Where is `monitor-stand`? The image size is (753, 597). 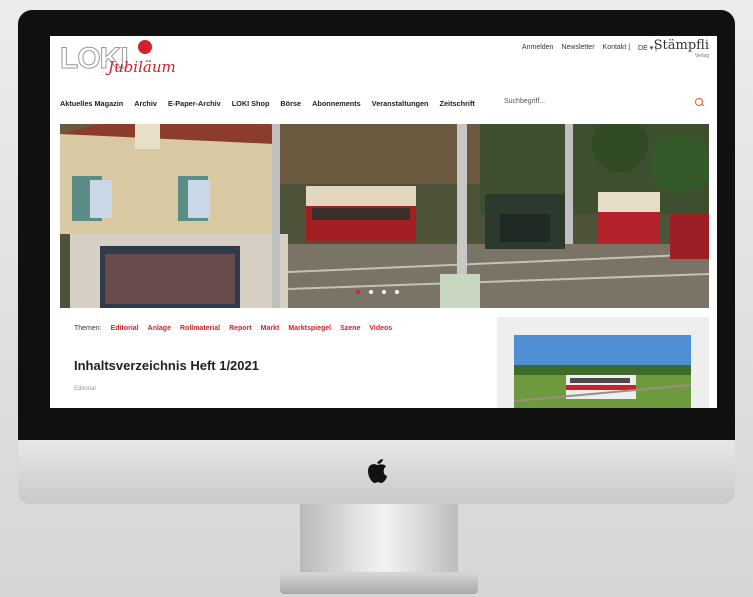
monitor-stand is located at coordinates (379, 541).